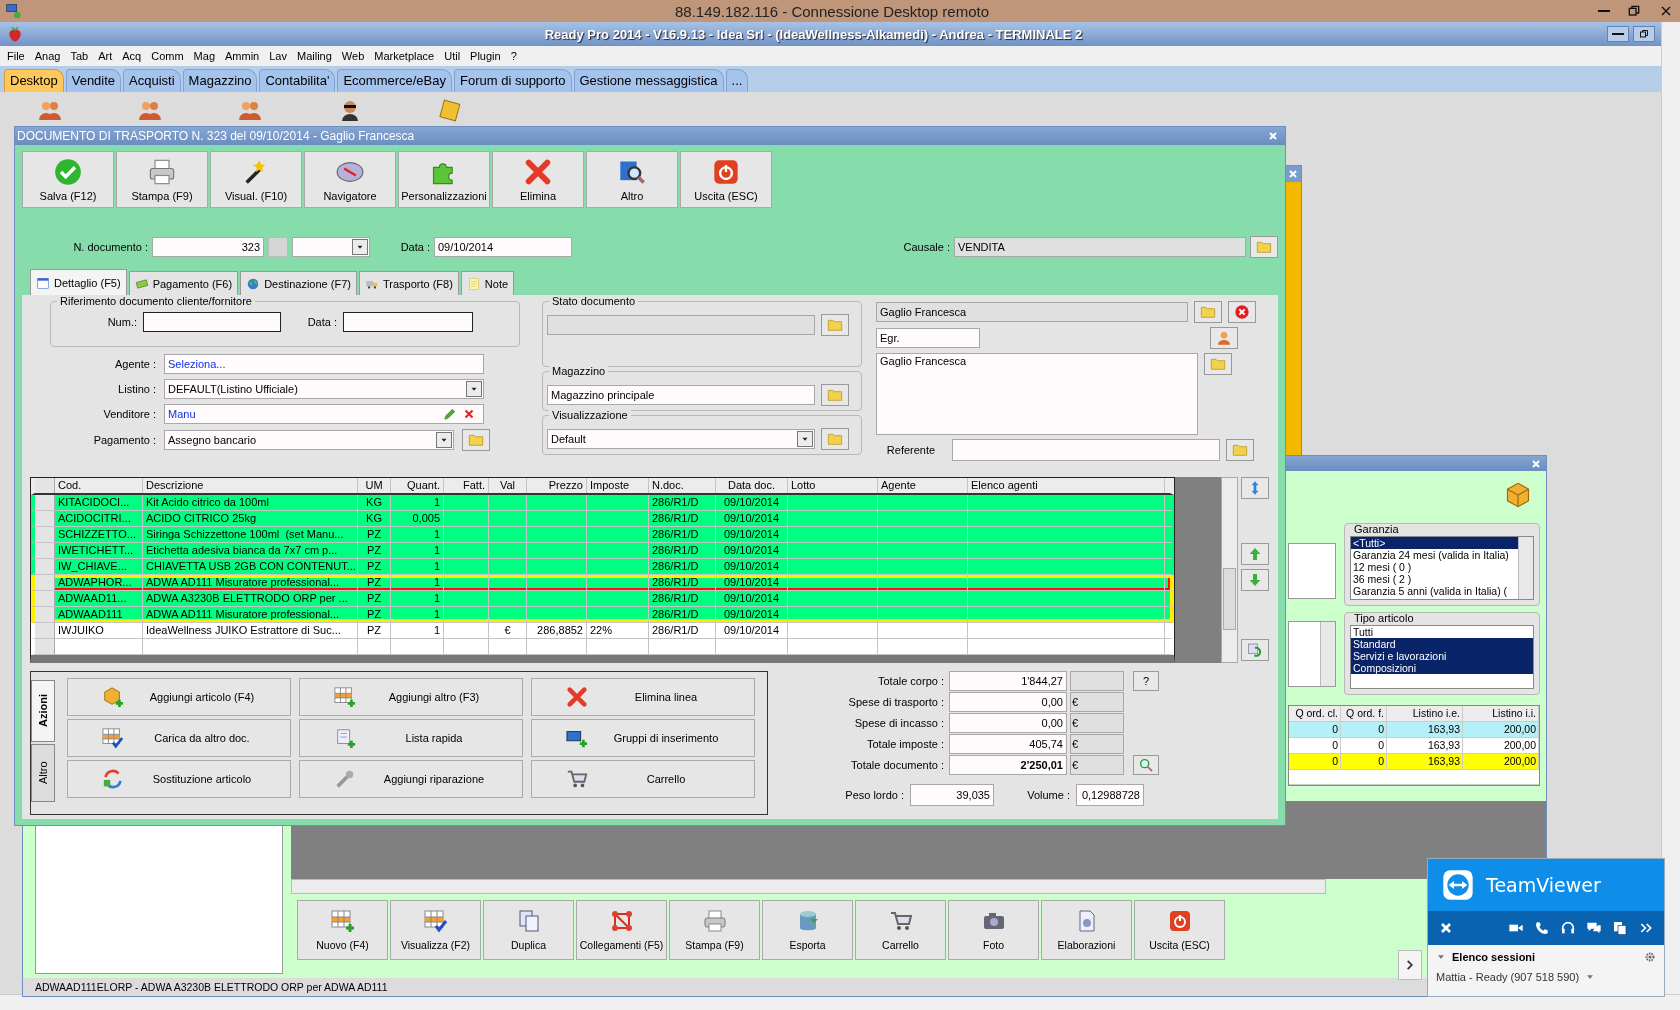 Image resolution: width=1680 pixels, height=1010 pixels. What do you see at coordinates (1364, 713) in the screenshot?
I see `column-header: Q ord. f.` at bounding box center [1364, 713].